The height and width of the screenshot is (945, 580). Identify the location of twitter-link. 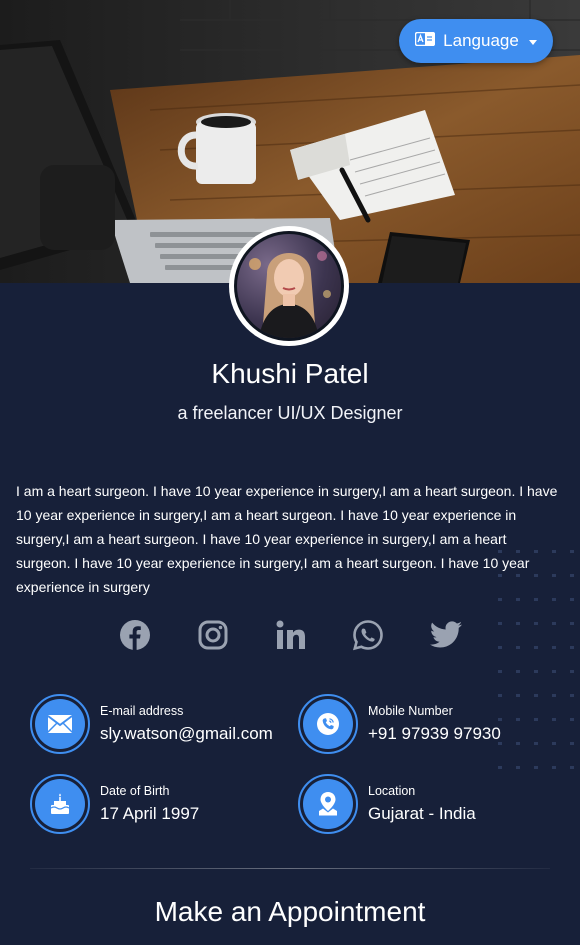
(446, 637).